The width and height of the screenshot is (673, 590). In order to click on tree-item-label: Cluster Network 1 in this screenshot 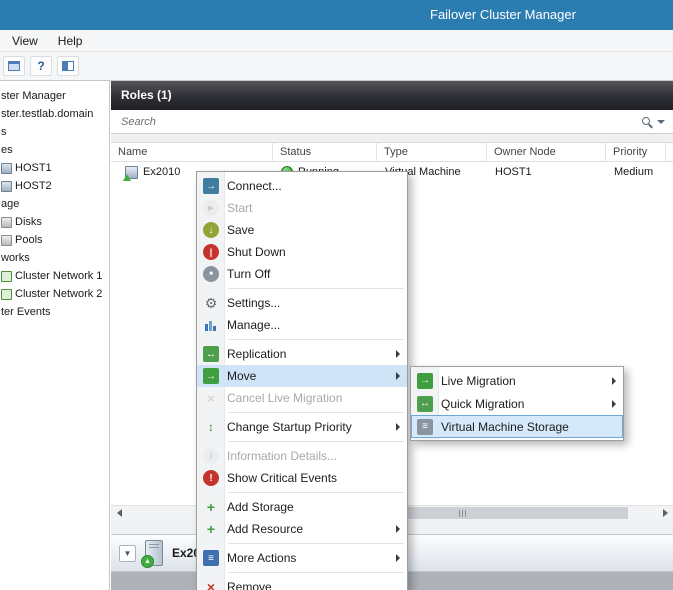, I will do `click(59, 276)`.